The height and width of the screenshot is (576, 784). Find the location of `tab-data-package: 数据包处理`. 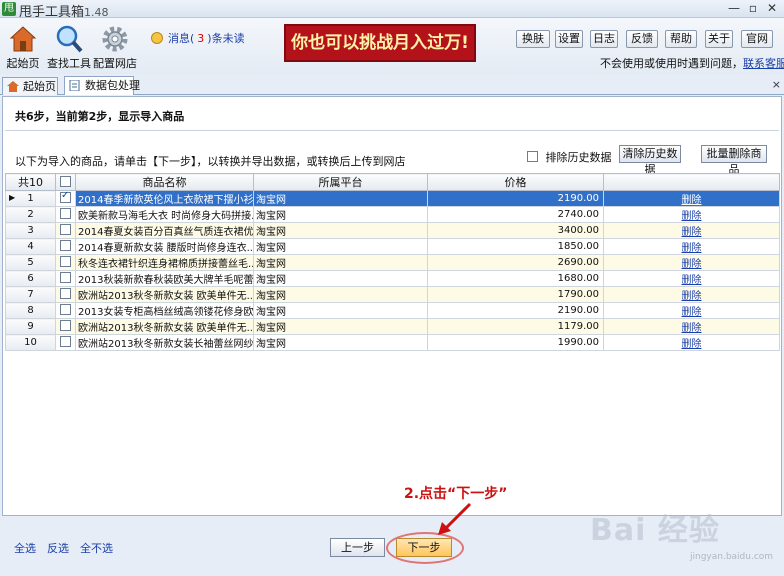

tab-data-package: 数据包处理 is located at coordinates (102, 85).